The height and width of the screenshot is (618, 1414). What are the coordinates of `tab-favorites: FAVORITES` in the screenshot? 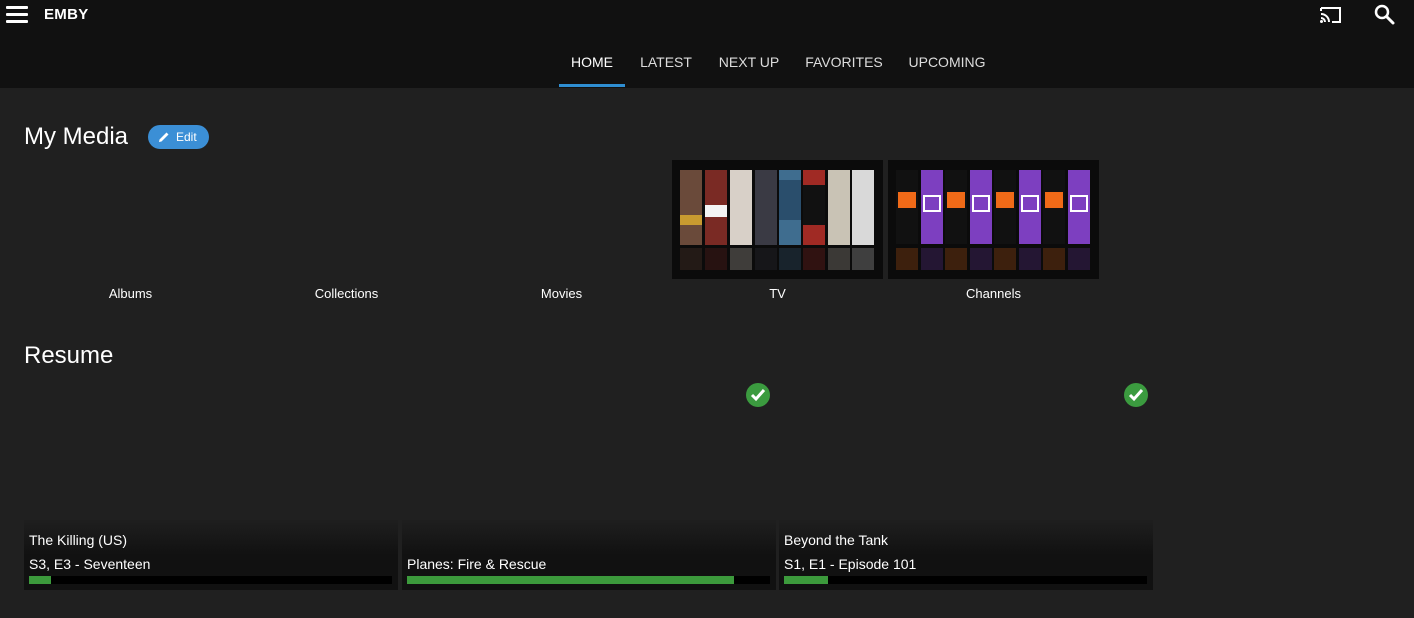 It's located at (844, 66).